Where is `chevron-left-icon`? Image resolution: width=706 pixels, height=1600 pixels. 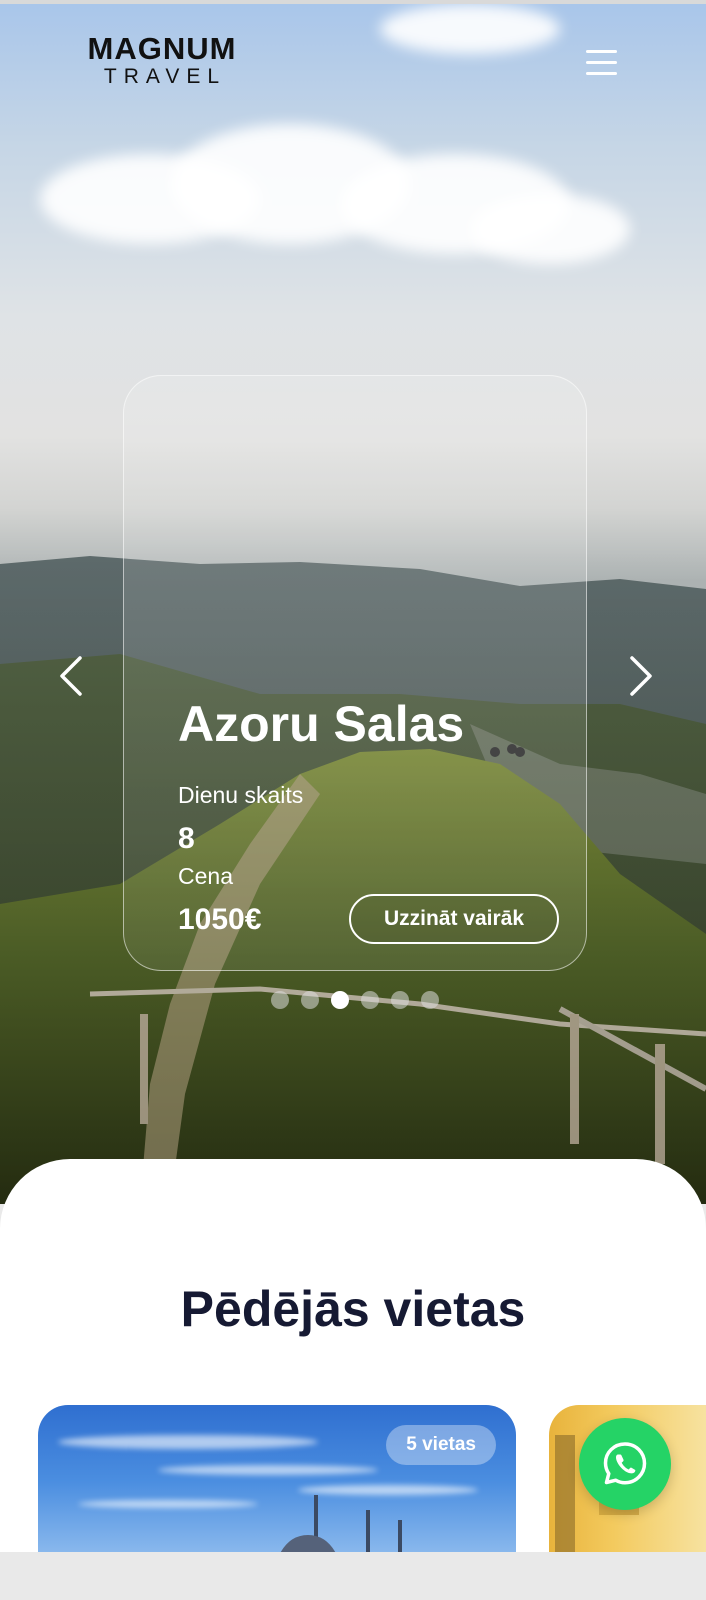
chevron-left-icon is located at coordinates (72, 676).